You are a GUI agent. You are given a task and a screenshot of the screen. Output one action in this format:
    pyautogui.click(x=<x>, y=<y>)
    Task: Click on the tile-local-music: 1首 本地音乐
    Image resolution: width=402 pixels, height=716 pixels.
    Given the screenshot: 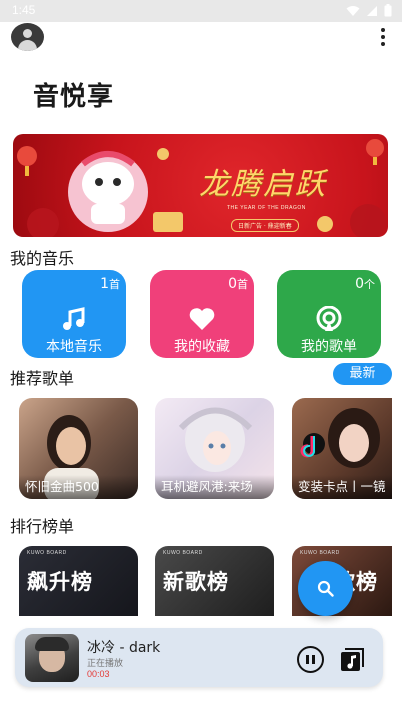 What is the action you would take?
    pyautogui.click(x=74, y=314)
    